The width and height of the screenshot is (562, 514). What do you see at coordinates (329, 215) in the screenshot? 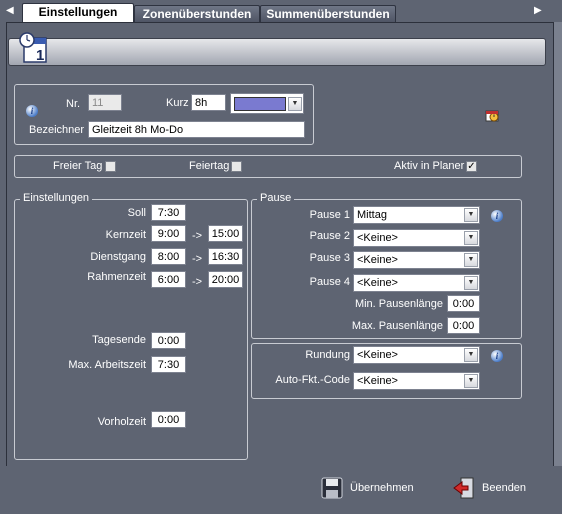
I see `pause1-label: Pause 1` at bounding box center [329, 215].